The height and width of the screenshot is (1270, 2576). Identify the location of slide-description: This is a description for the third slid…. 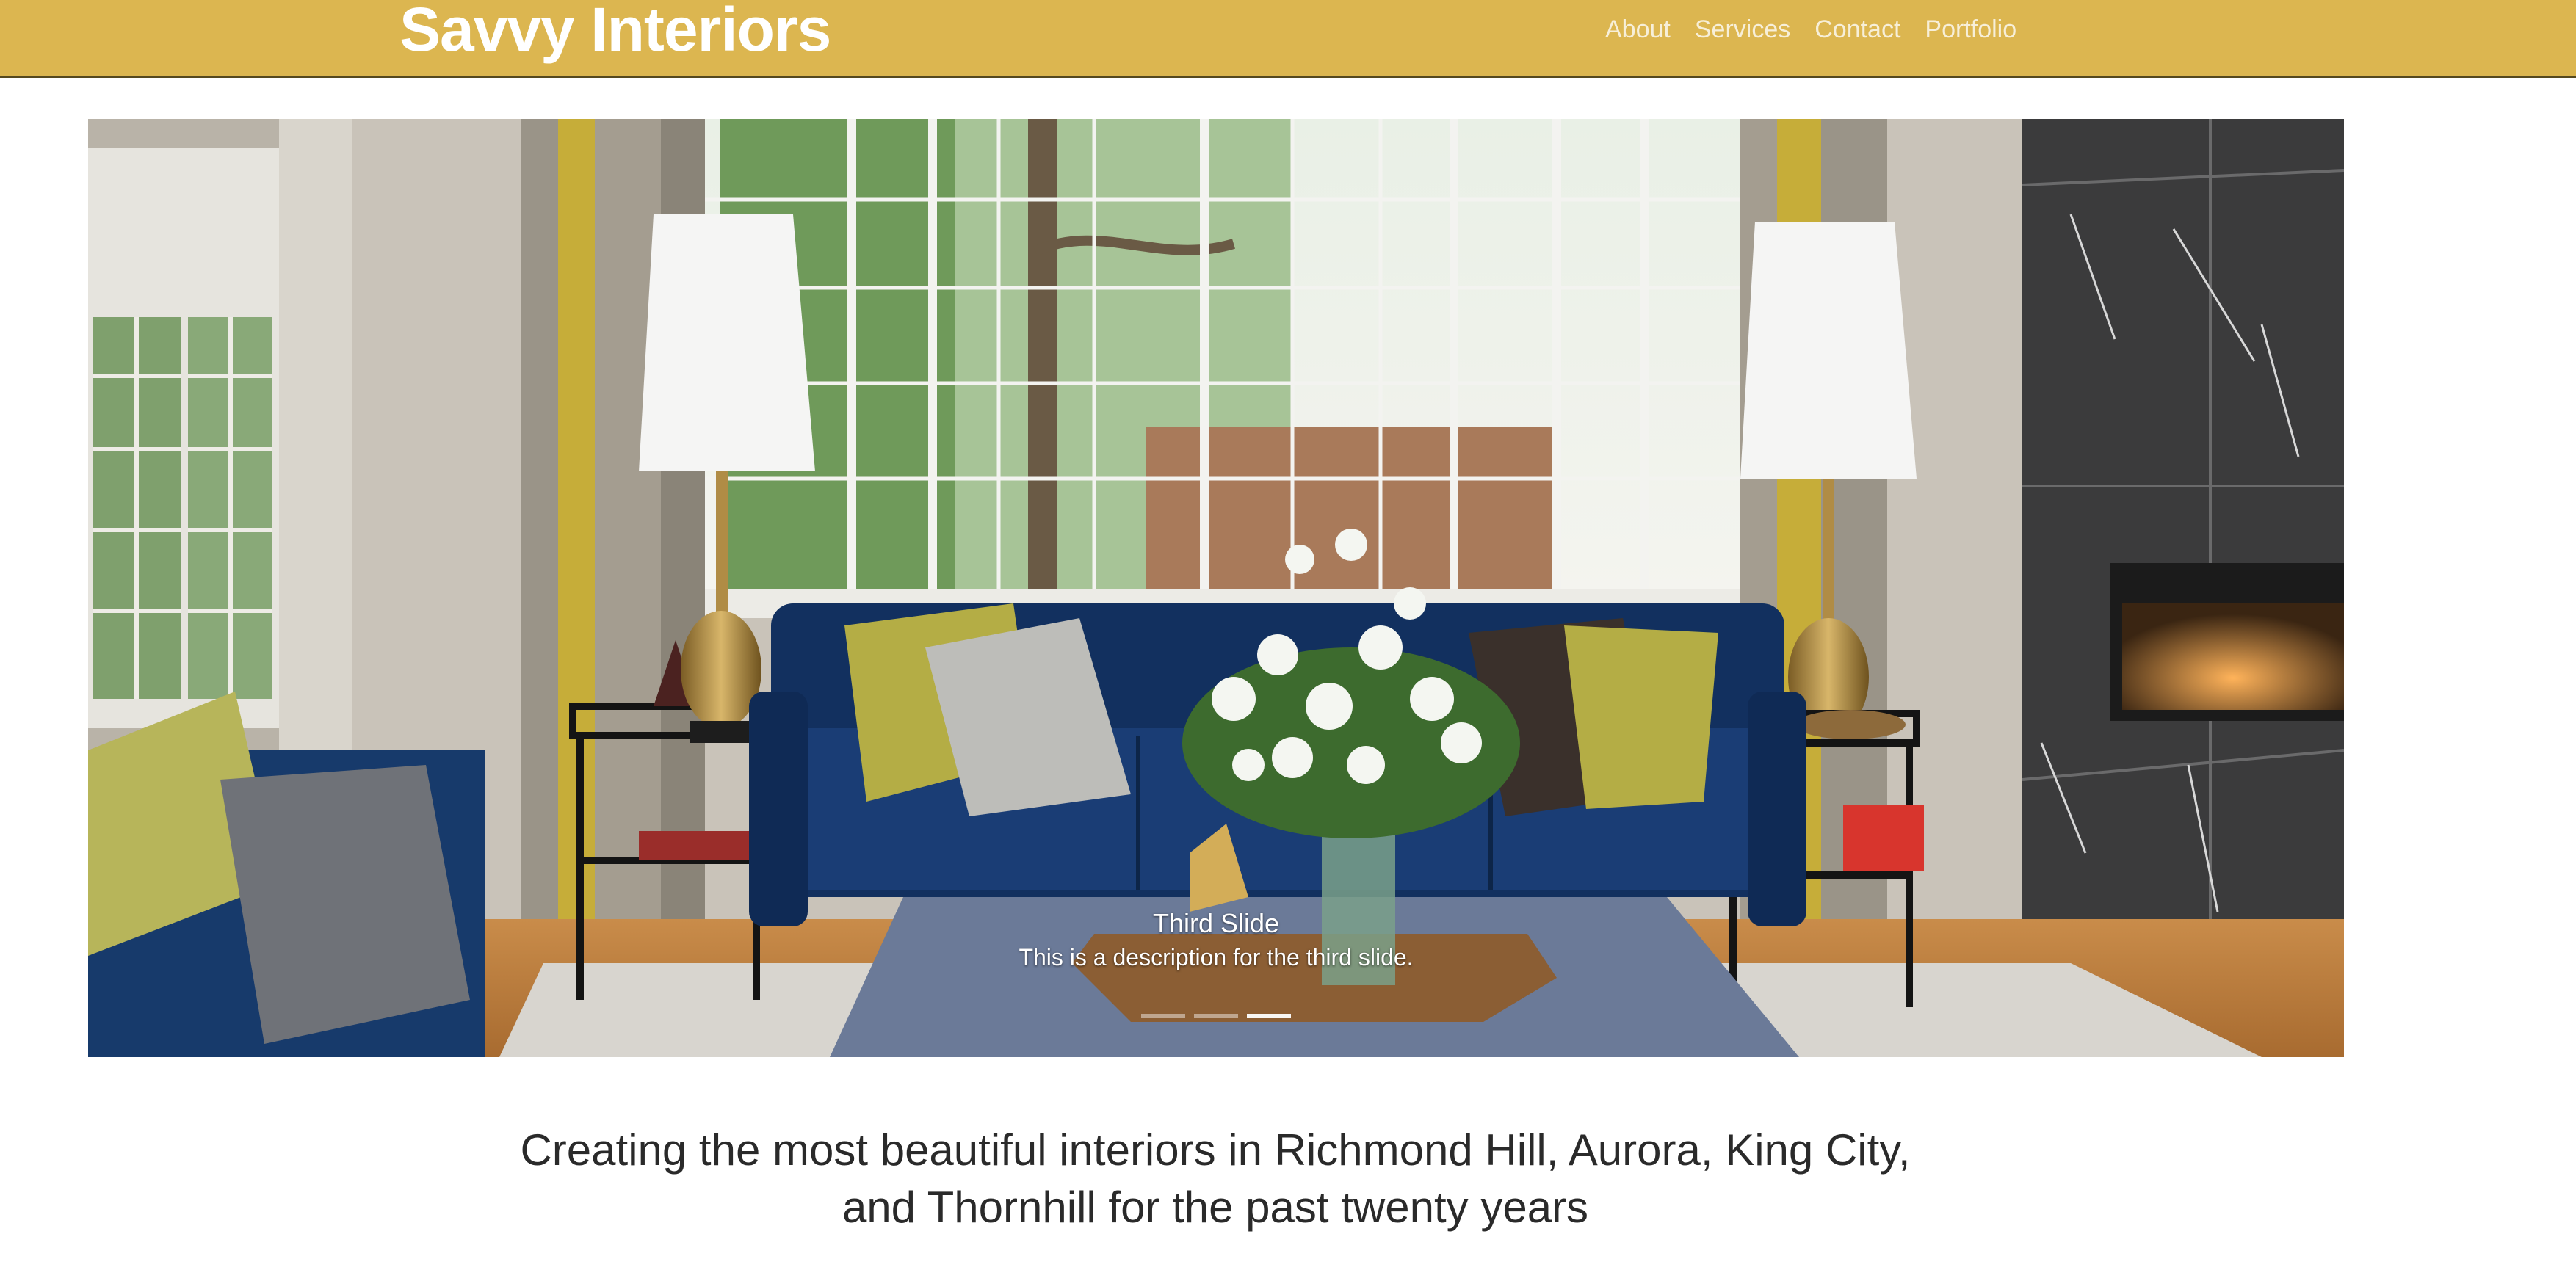
(1216, 957).